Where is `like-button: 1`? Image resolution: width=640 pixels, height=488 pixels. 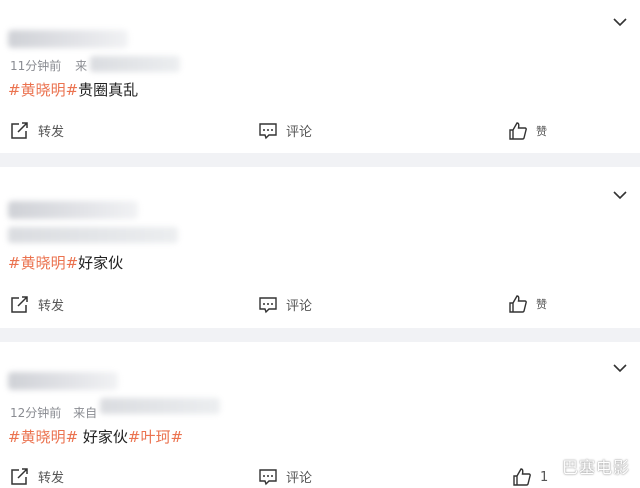 like-button: 1 is located at coordinates (530, 477).